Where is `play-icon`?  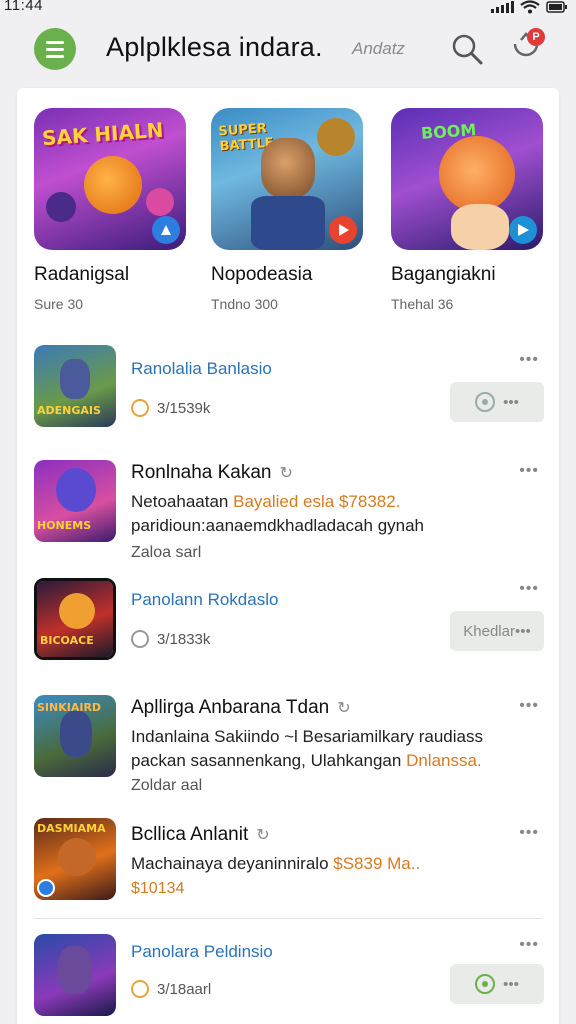 play-icon is located at coordinates (344, 230).